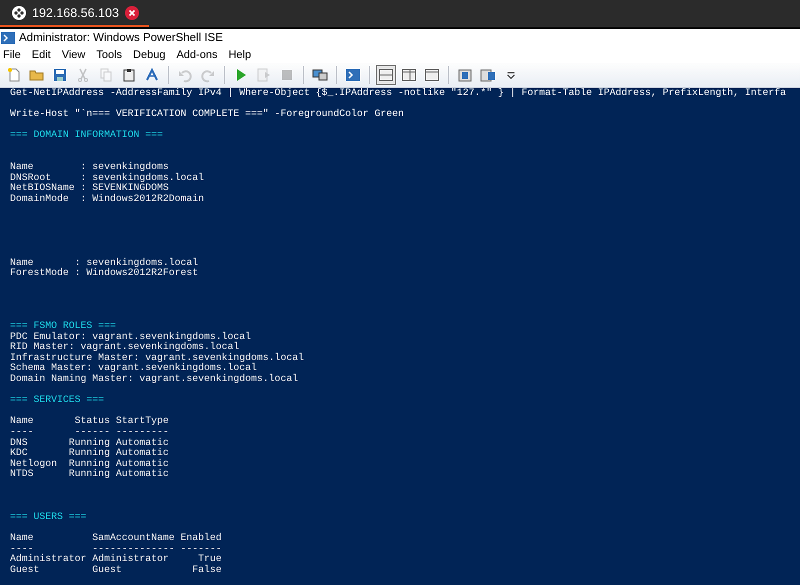  What do you see at coordinates (63, 326) in the screenshot?
I see `section-heading: === FSMO ROLES ===` at bounding box center [63, 326].